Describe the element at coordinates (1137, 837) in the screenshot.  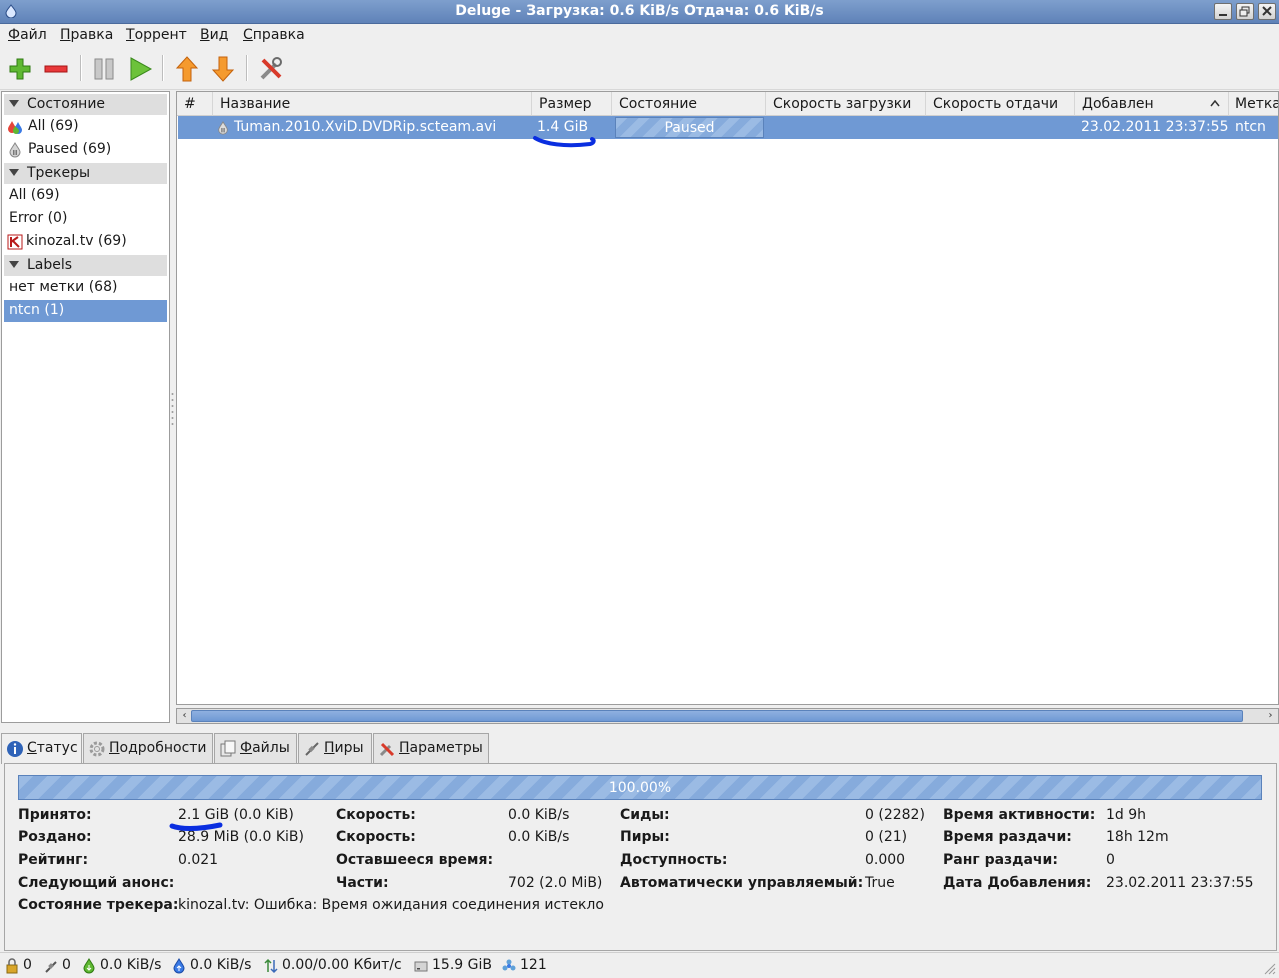
I see `seeding-time-value: 18h 12m` at that location.